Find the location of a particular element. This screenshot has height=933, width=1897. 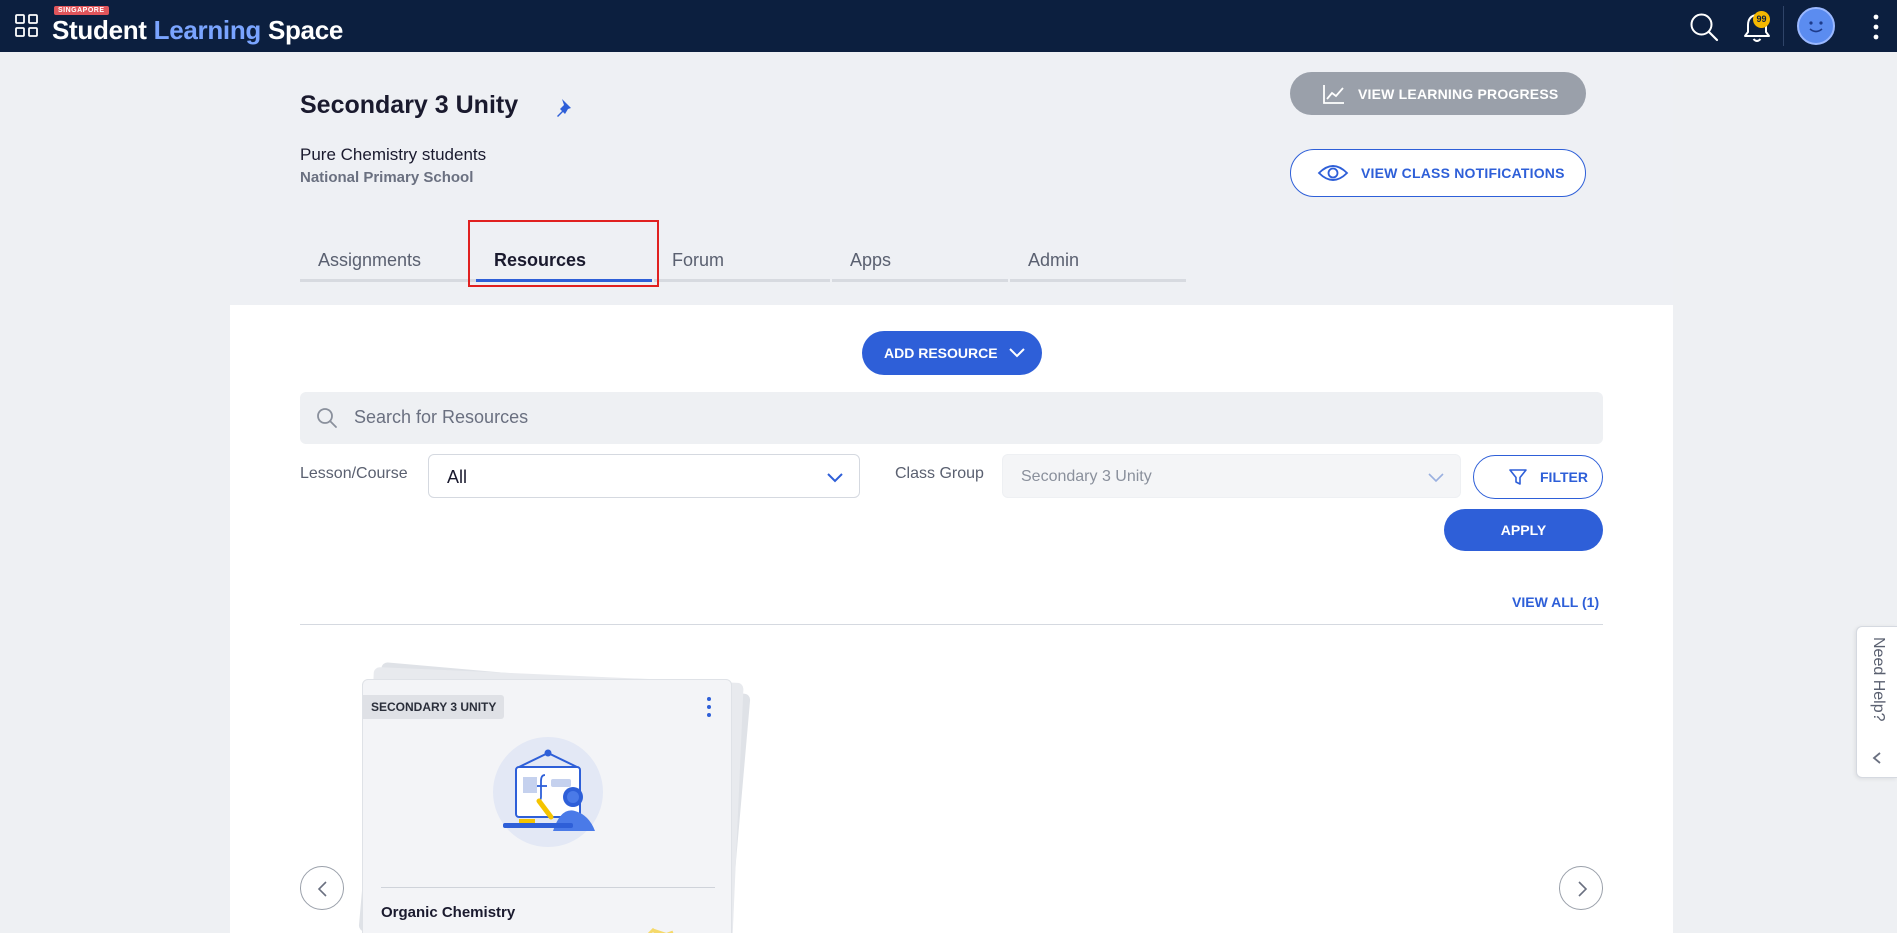

tab-resources: Resources is located at coordinates (564, 261).